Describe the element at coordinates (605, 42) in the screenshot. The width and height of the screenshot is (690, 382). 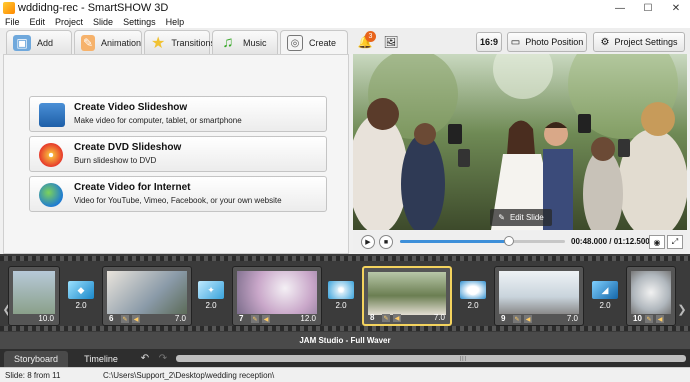
I see `gear-icon: ⚙` at that location.